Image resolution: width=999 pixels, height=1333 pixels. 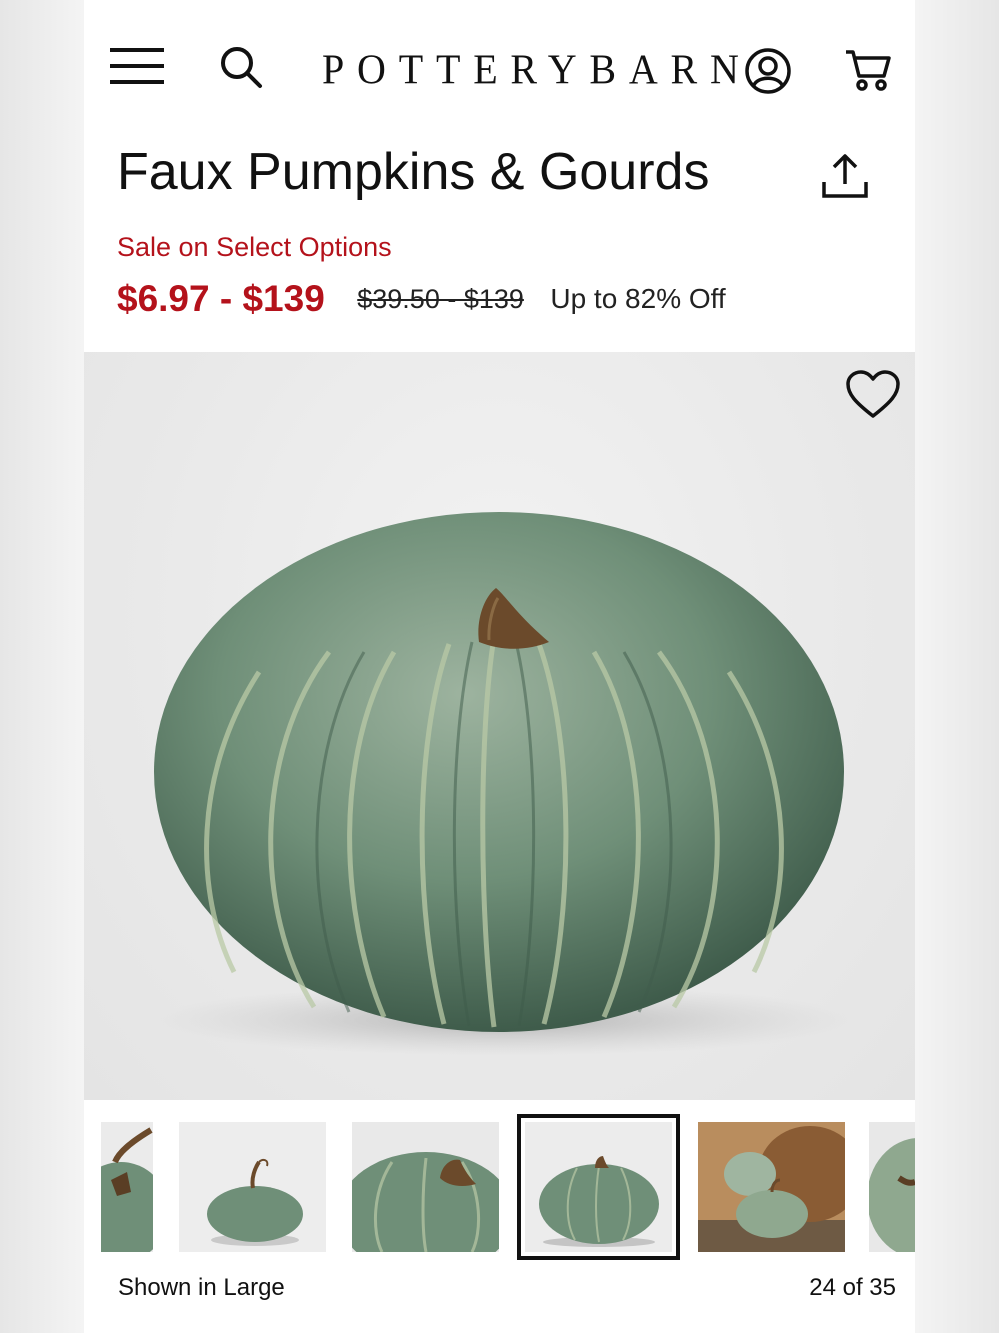 I want to click on top-nav: PotteryBarn, so click(x=499, y=65).